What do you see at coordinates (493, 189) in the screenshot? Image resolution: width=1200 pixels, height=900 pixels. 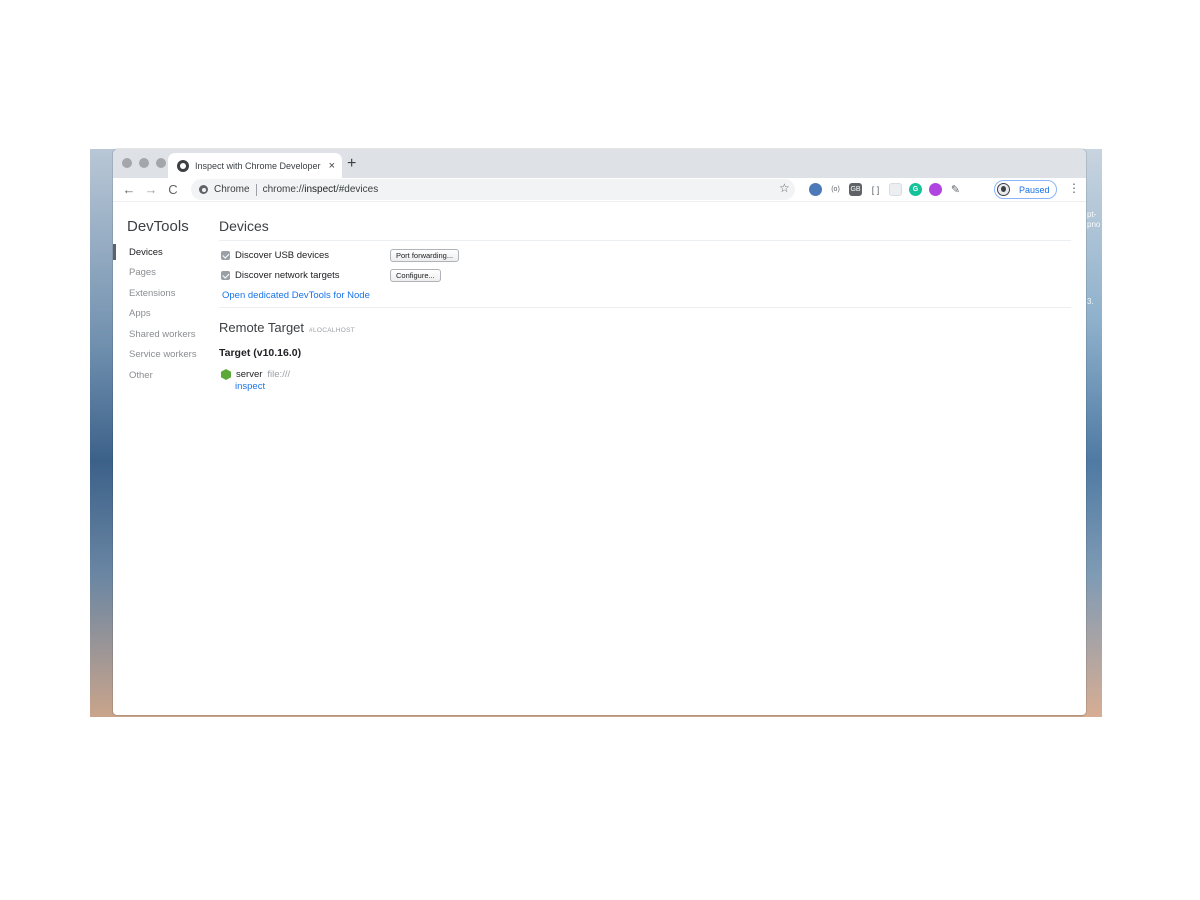 I see `address-bar: Chrome chrome://inspect/#devices` at bounding box center [493, 189].